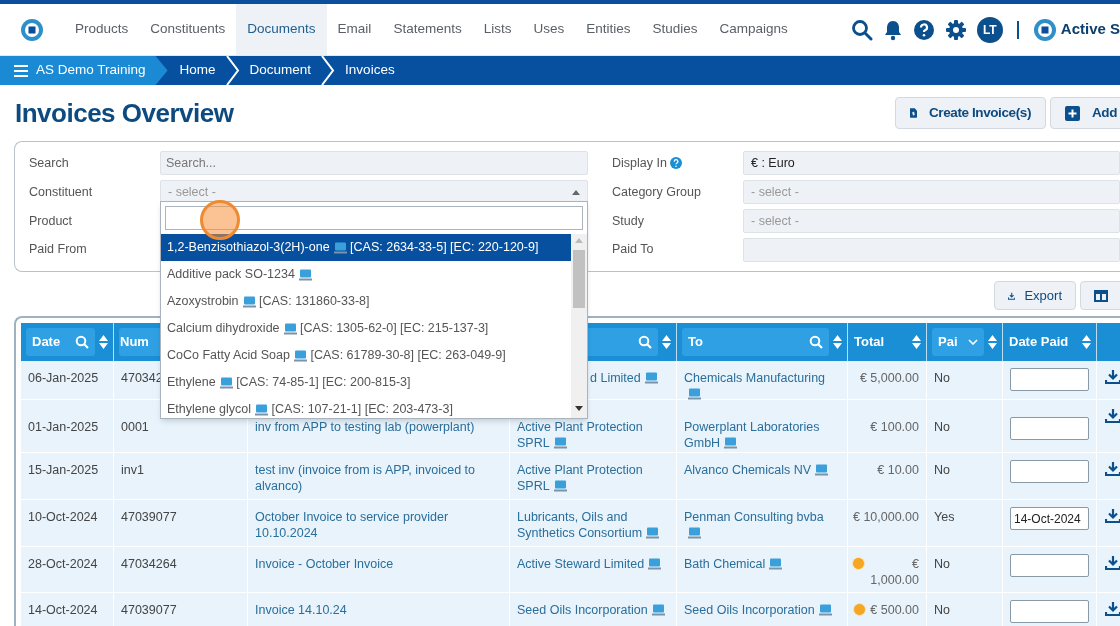  Describe the element at coordinates (497, 29) in the screenshot. I see `nav-link: Lists` at that location.